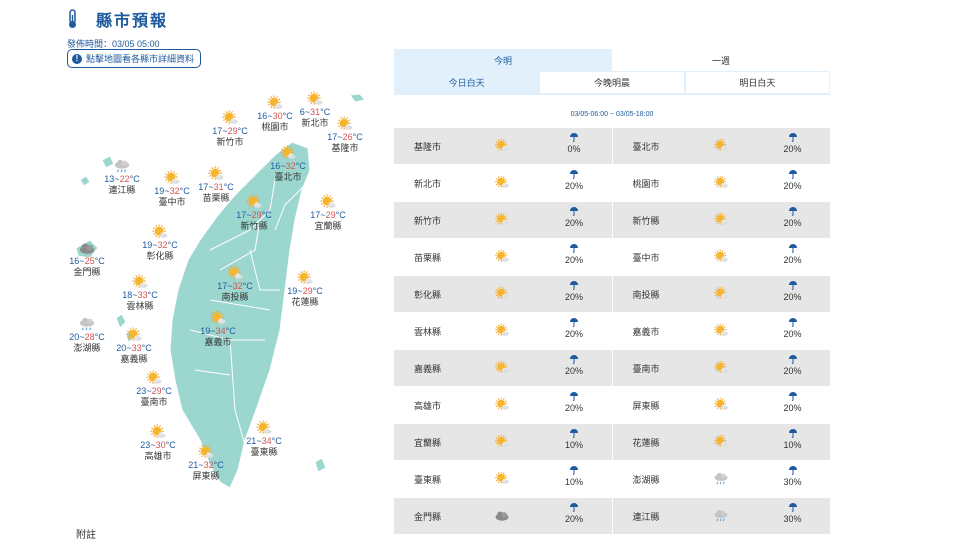 Image resolution: width=960 pixels, height=541 pixels. I want to click on city-forecast-cell: 宜蘭縣 10%, so click(503, 442).